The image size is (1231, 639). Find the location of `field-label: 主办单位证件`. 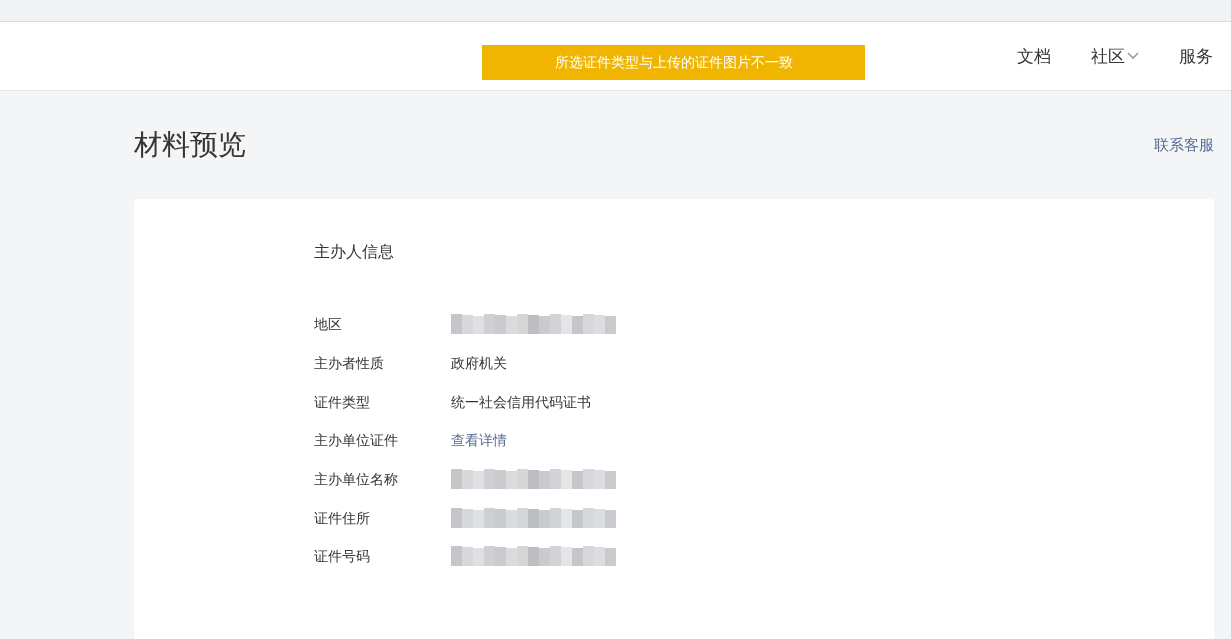

field-label: 主办单位证件 is located at coordinates (356, 441).